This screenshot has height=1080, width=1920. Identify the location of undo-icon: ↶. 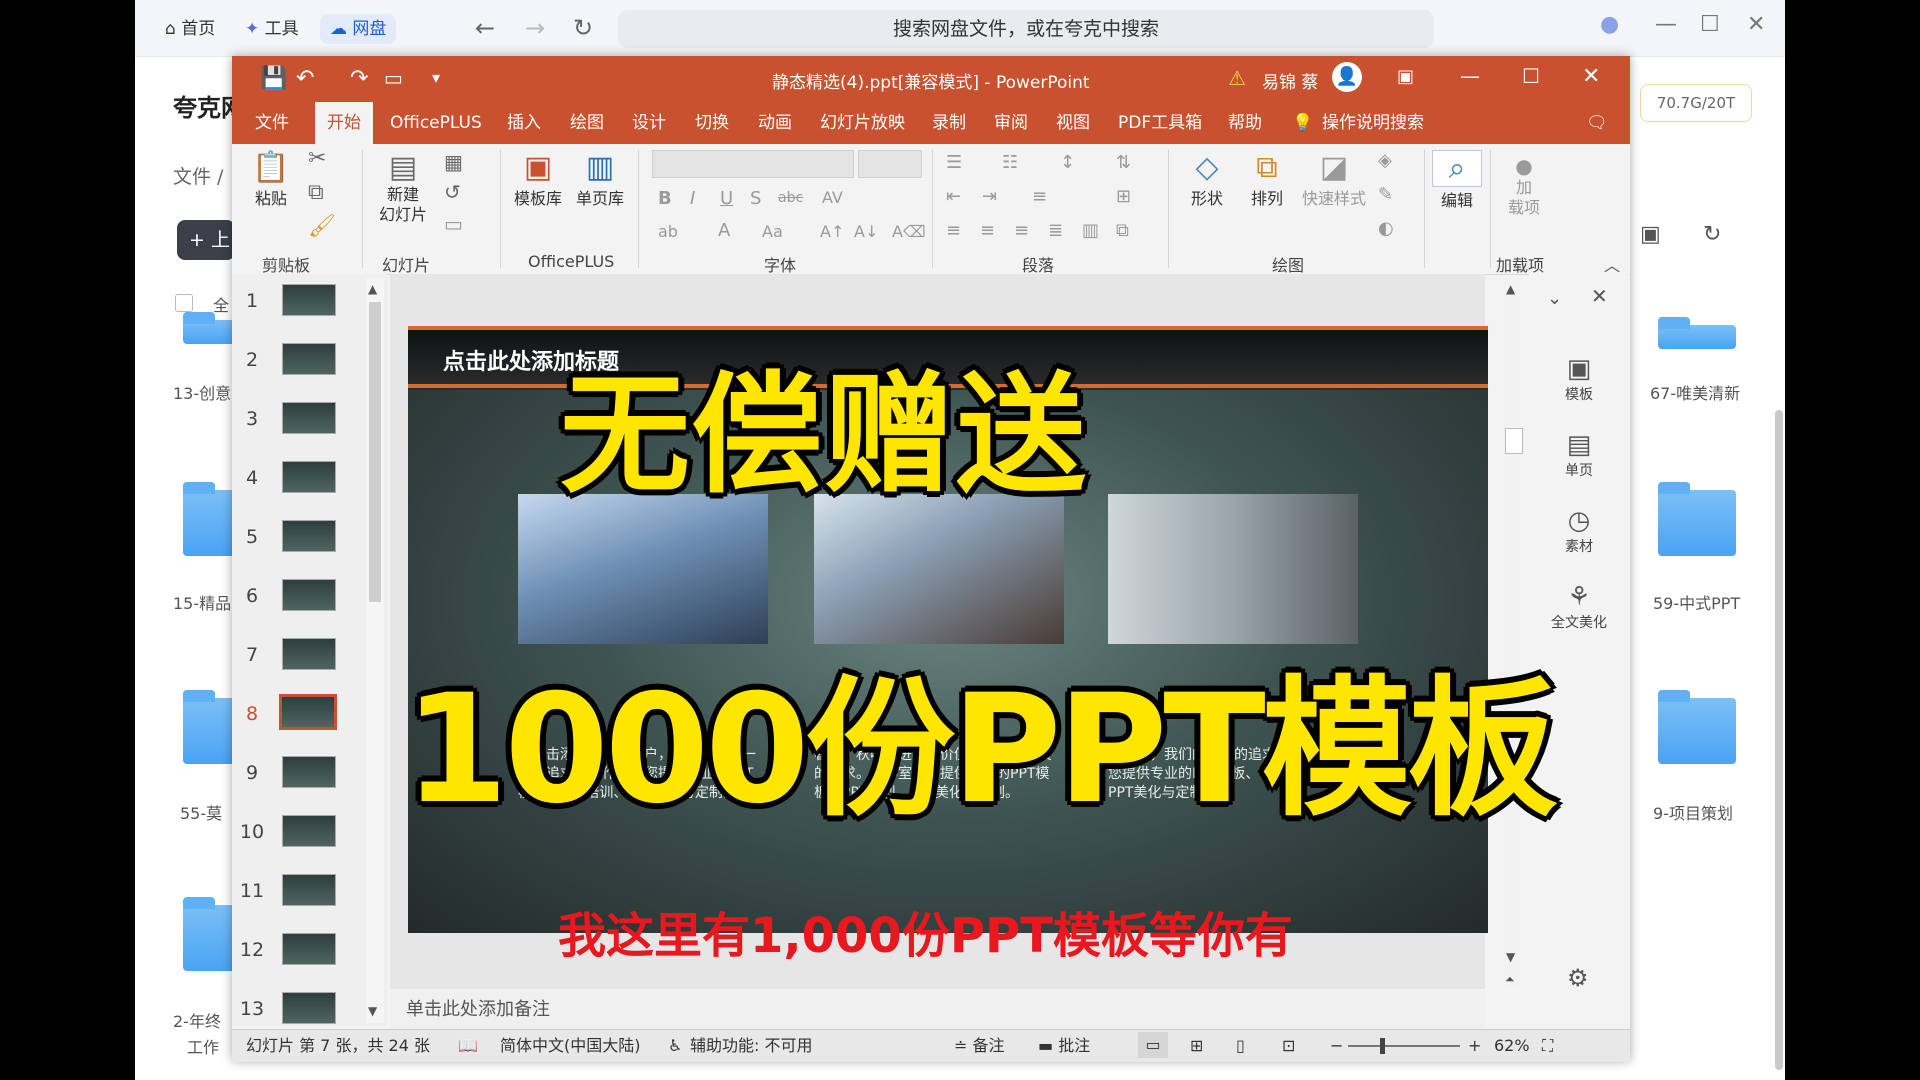
(305, 78).